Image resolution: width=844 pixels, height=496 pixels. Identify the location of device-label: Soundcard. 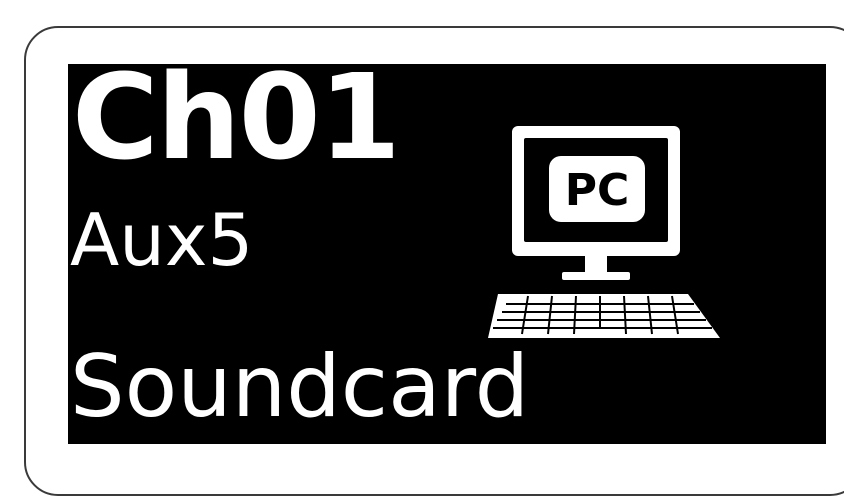
(300, 387).